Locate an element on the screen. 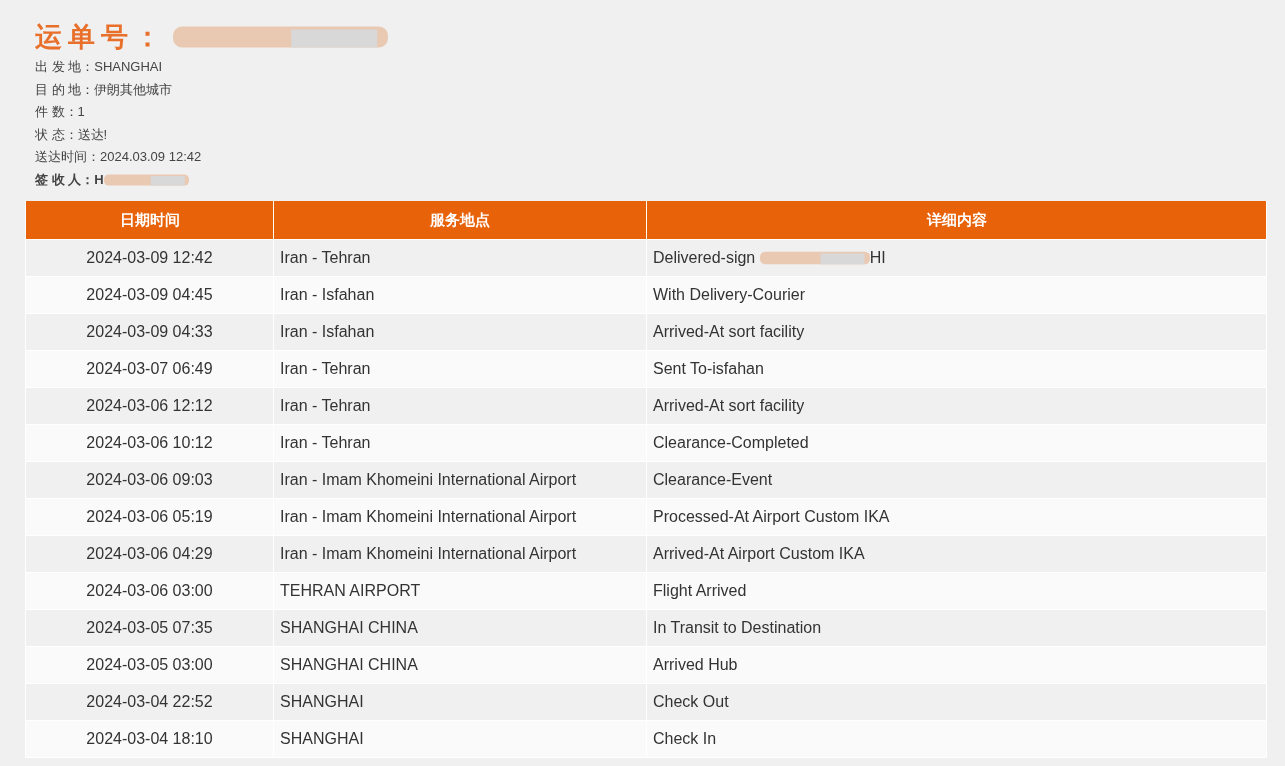  table-cell: Processed-At Airport Custom IKA is located at coordinates (771, 516).